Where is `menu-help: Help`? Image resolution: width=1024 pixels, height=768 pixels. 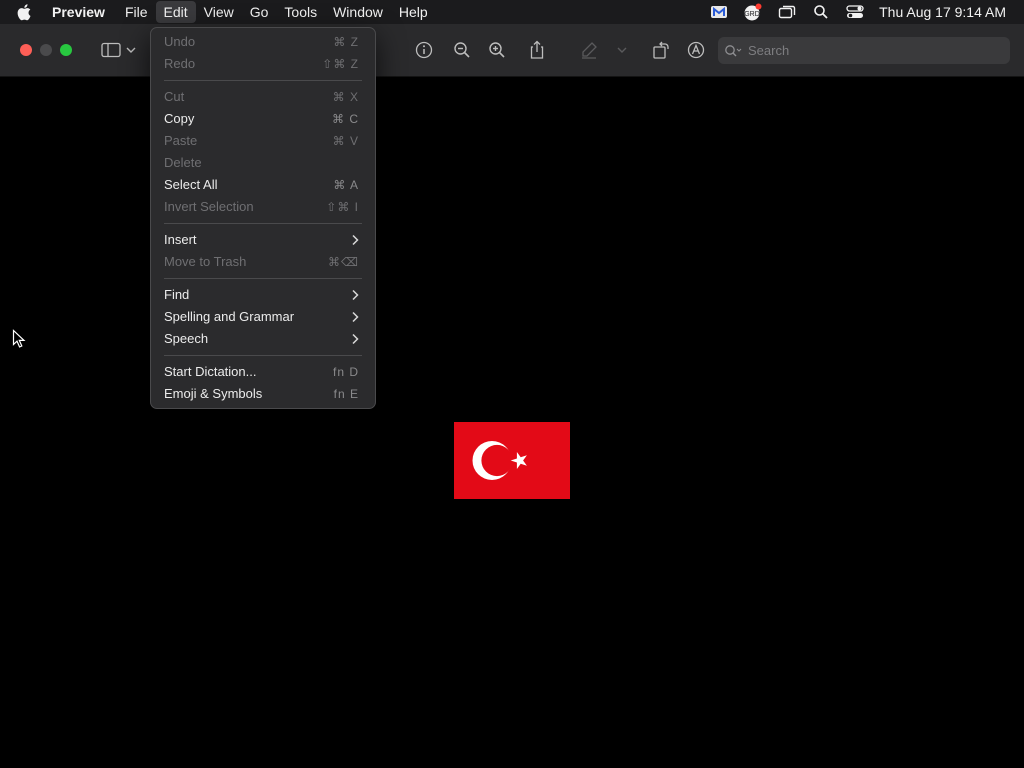 menu-help: Help is located at coordinates (413, 12).